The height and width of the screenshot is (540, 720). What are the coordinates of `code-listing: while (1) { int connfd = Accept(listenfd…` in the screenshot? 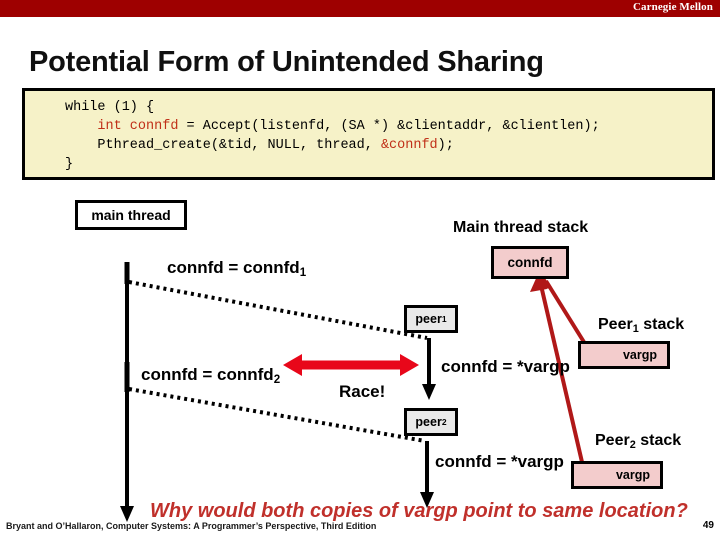 It's located at (332, 136).